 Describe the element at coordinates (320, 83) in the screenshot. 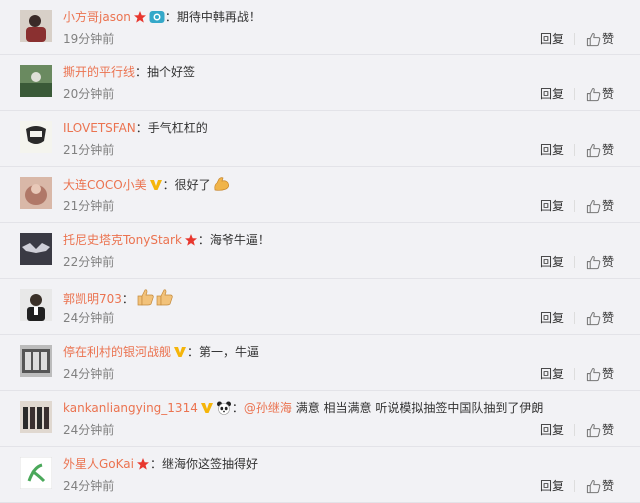

I see `comment-item: 撕开的平行线：抽个好签 20分钟前 回复 赞` at that location.